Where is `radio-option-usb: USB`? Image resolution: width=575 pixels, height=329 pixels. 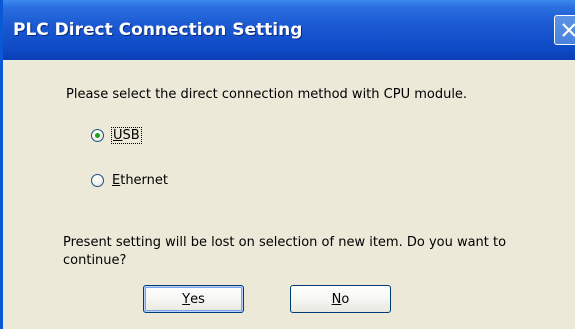
radio-option-usb: USB is located at coordinates (116, 135).